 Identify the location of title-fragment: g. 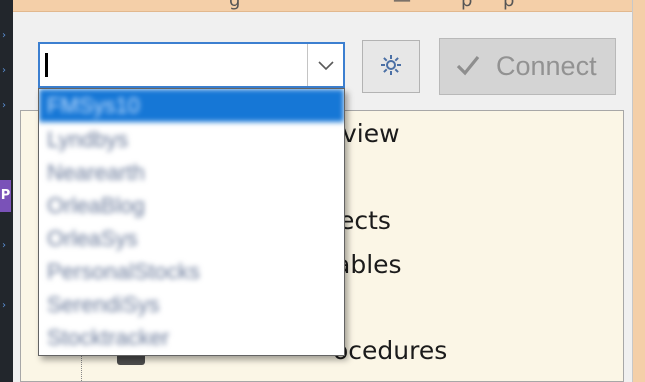
(235, 5).